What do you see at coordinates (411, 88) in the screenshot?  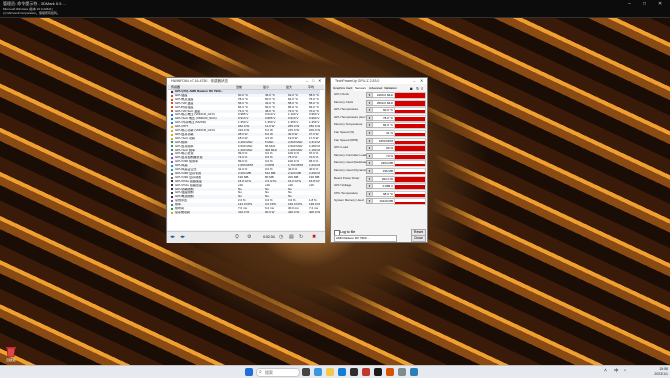 I see `camera-icon: ◙` at bounding box center [411, 88].